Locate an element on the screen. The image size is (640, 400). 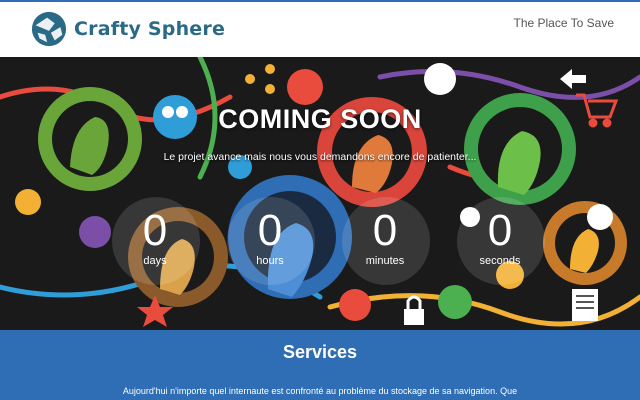
countdown-seconds: 0 seconds is located at coordinates (500, 241).